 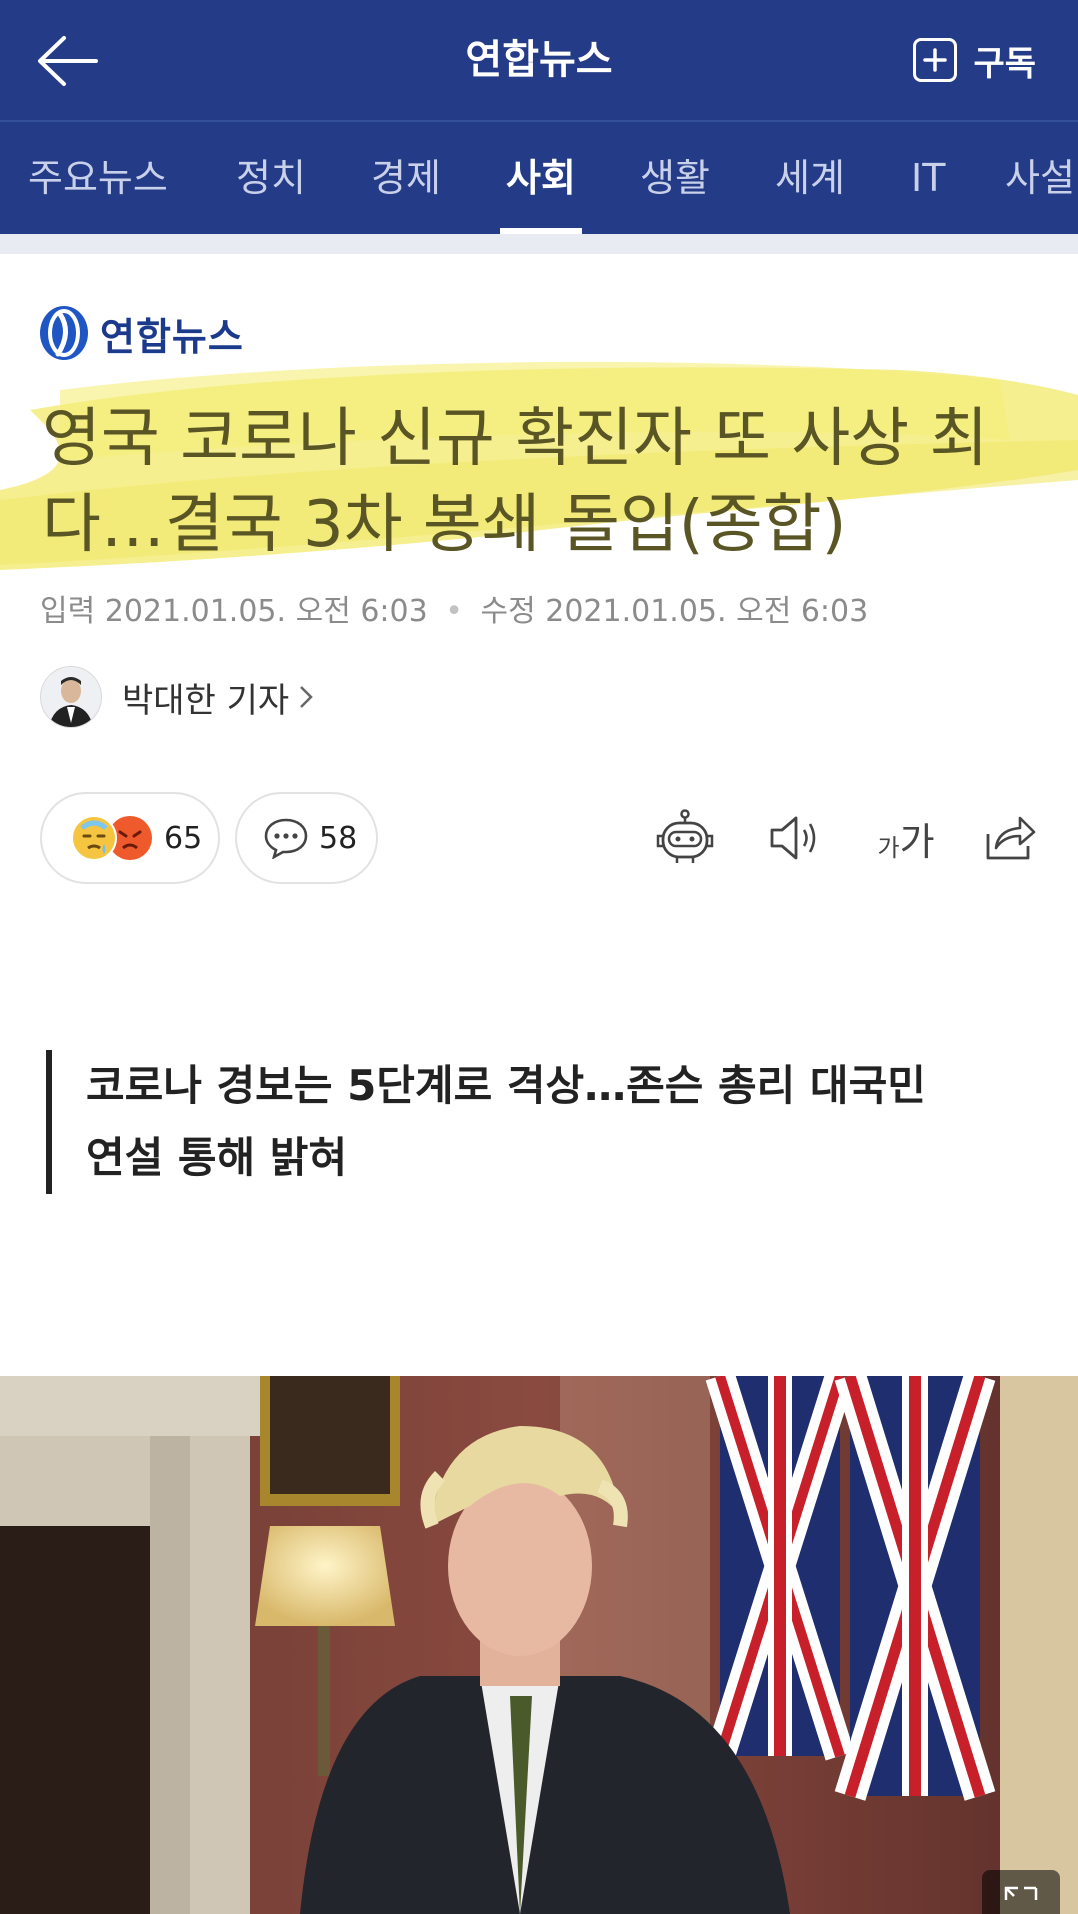 I want to click on category-tabs: 주요뉴스 정치 경제 사회 생활 세계 IT 사설, so click(x=539, y=178).